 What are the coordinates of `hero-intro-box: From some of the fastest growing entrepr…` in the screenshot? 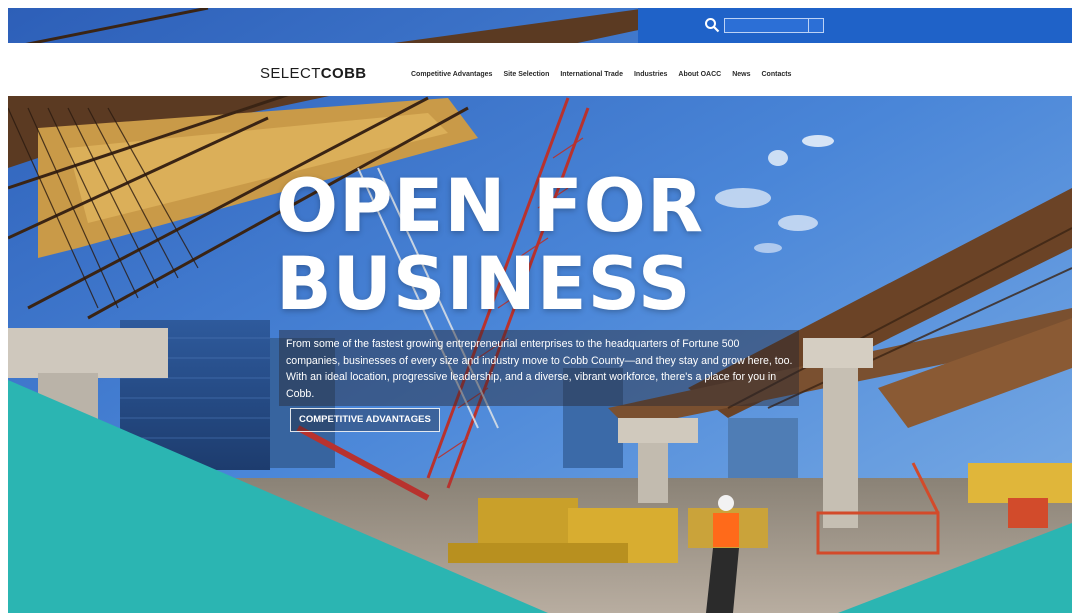 It's located at (539, 368).